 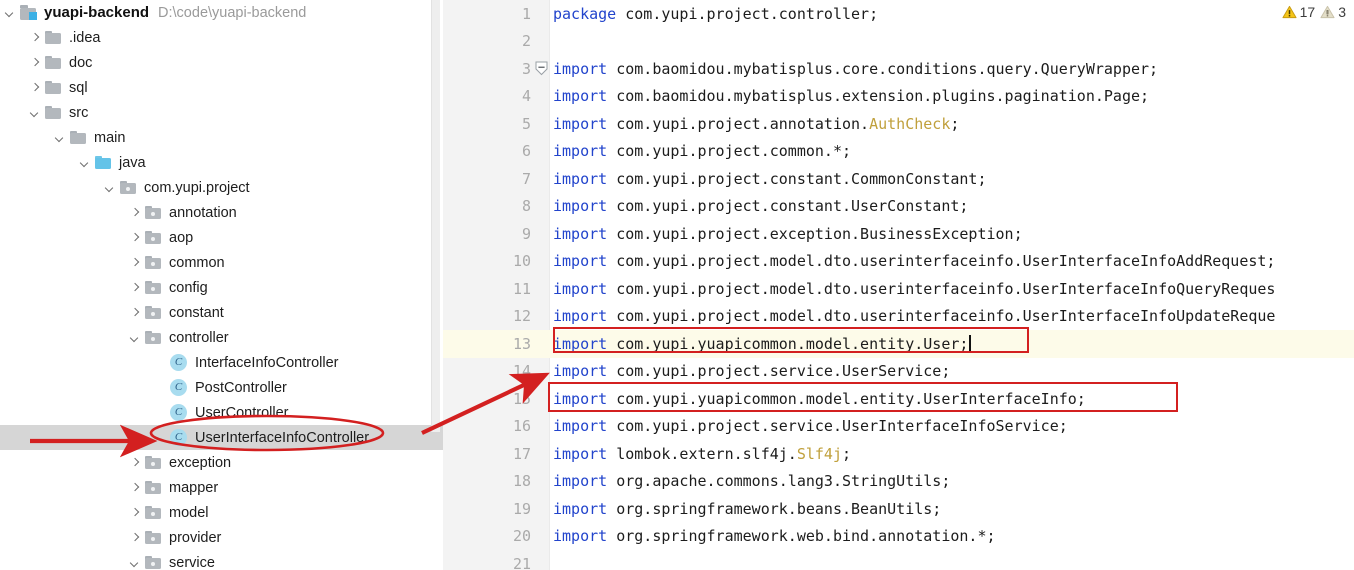 What do you see at coordinates (898, 14) in the screenshot?
I see `code-line: 1 package com.yupi.project.controller;` at bounding box center [898, 14].